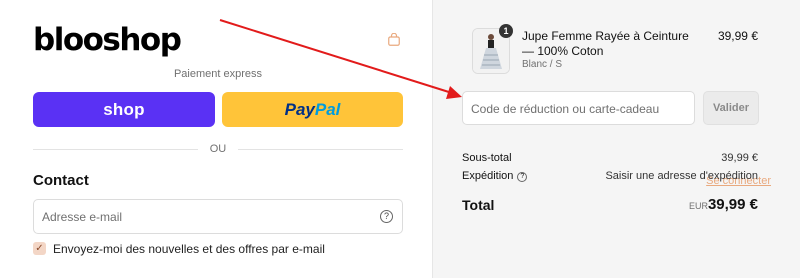 Image resolution: width=800 pixels, height=278 pixels. I want to click on express-checkout-label: Paiement express, so click(218, 74).